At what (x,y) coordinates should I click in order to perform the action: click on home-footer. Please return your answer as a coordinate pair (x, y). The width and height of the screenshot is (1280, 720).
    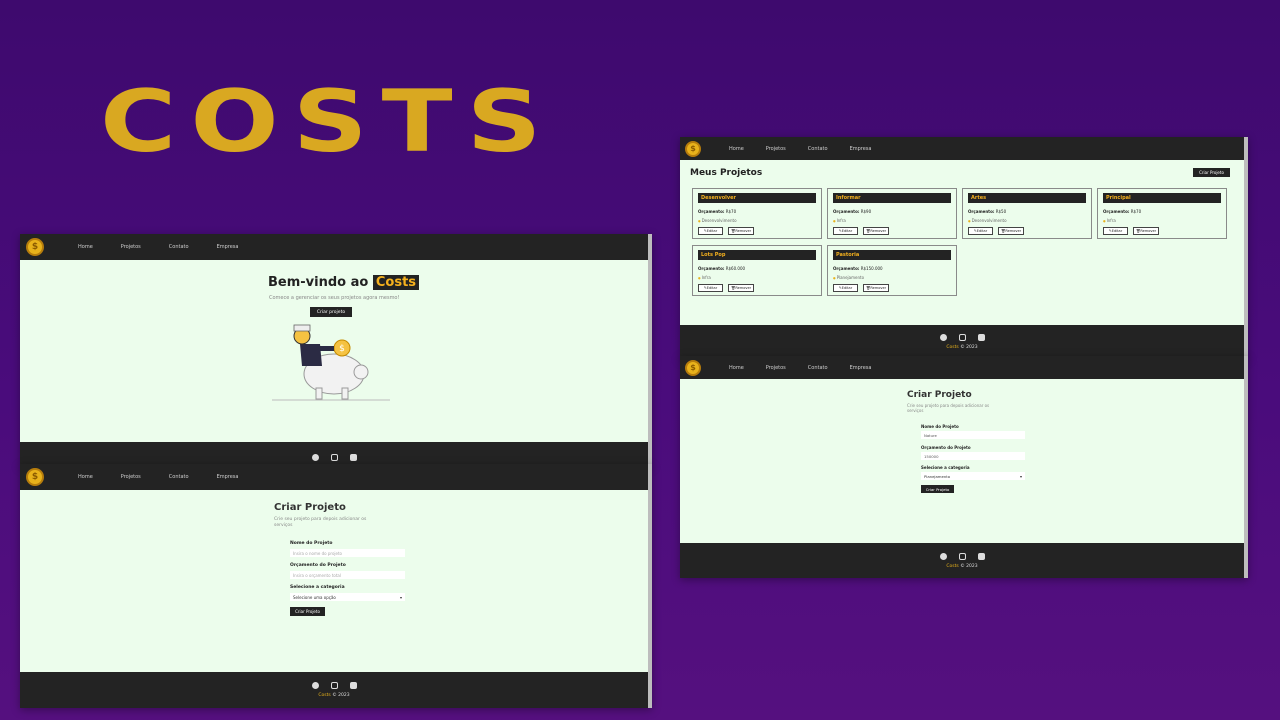
    Looking at the image, I should click on (334, 454).